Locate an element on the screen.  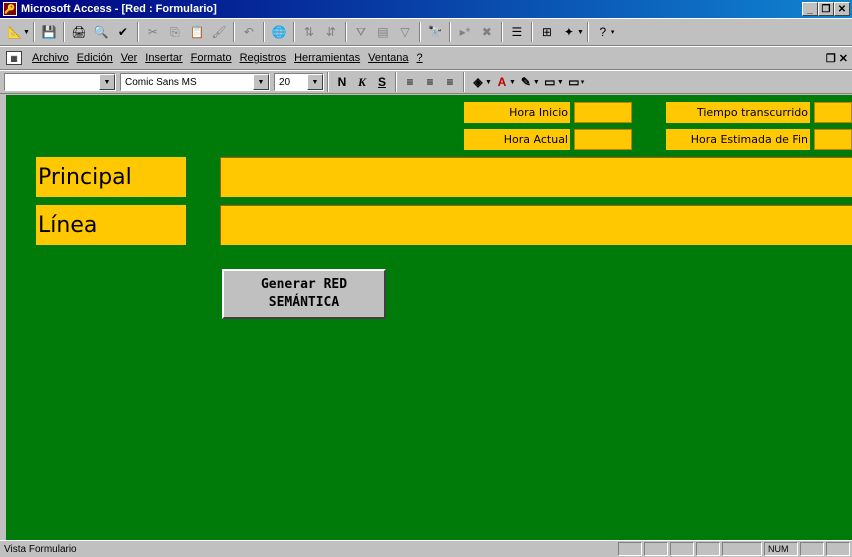
menu-edicion: Edición is located at coordinates (95, 58).